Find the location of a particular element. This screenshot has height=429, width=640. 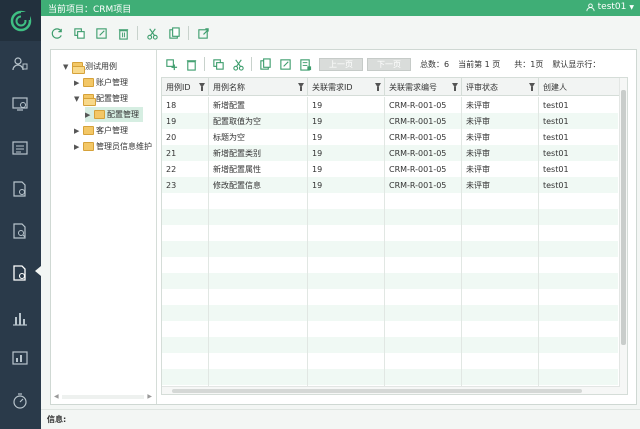

column-header-label: 关联需求ID is located at coordinates (332, 87).